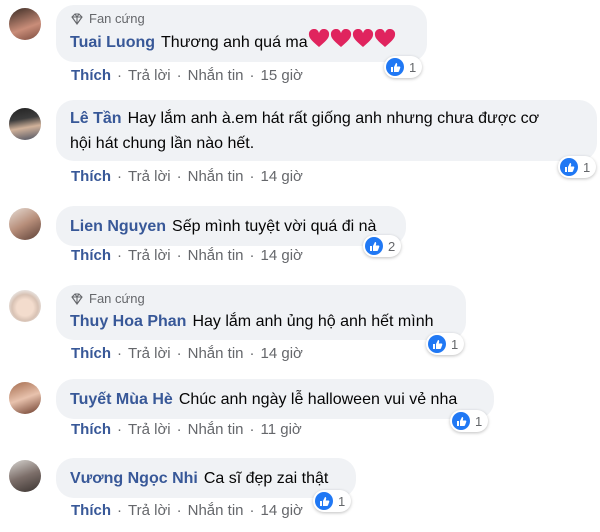 The height and width of the screenshot is (532, 600). I want to click on diamond-icon, so click(77, 18).